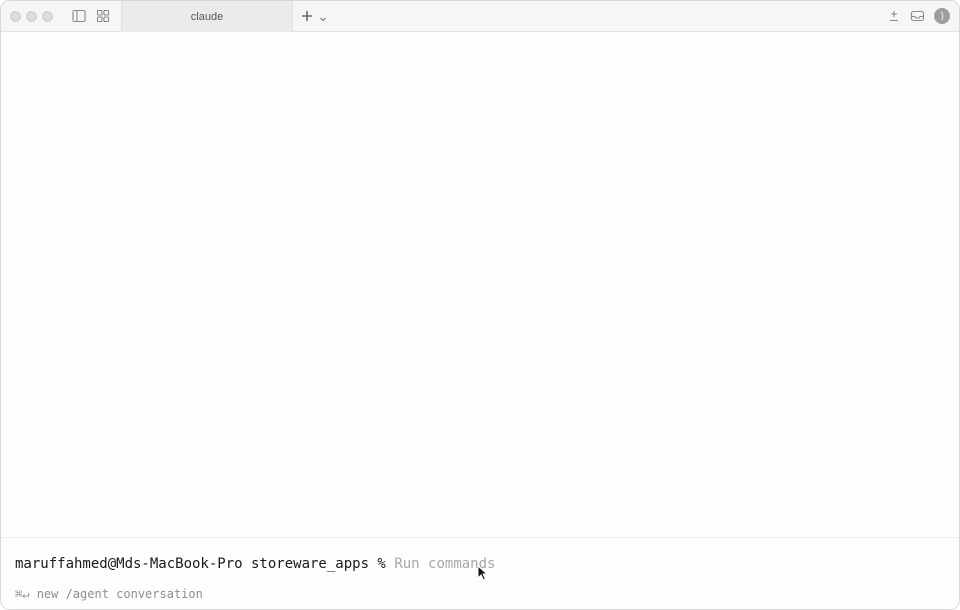 Image resolution: width=960 pixels, height=610 pixels. What do you see at coordinates (79, 16) in the screenshot?
I see `sidebar-toggle-icon` at bounding box center [79, 16].